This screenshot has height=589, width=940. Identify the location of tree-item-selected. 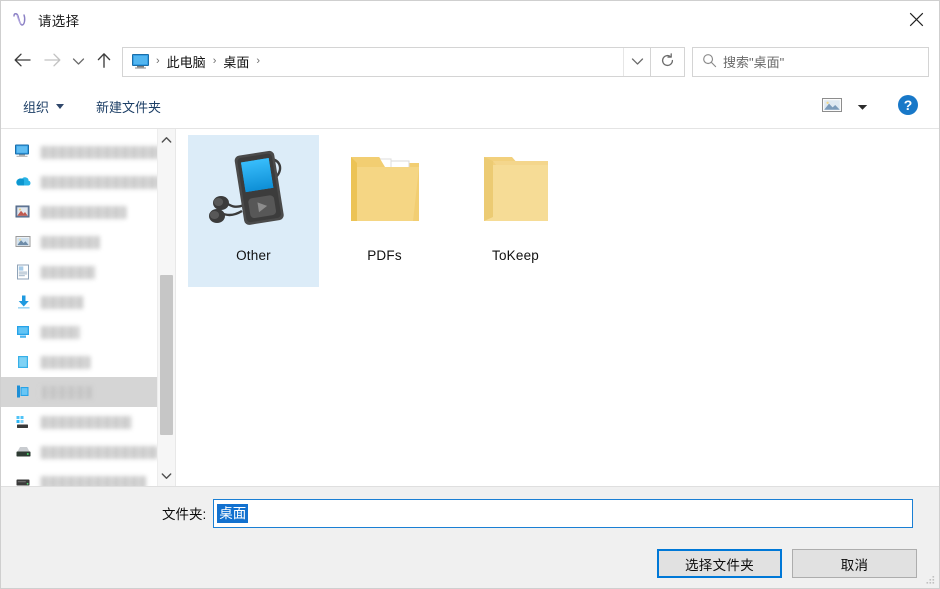
(88, 392).